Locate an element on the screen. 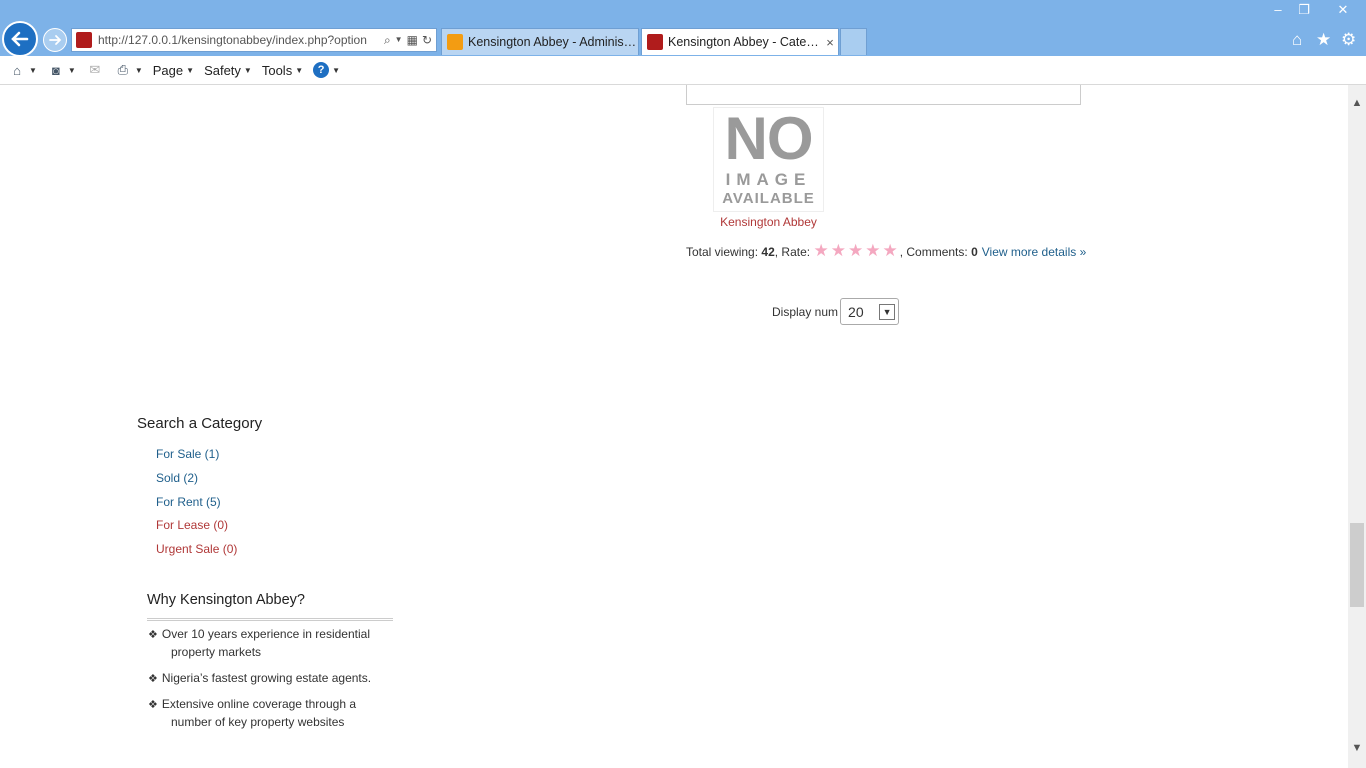 This screenshot has height=768, width=1366. safety-menu-label: Safety is located at coordinates (222, 70).